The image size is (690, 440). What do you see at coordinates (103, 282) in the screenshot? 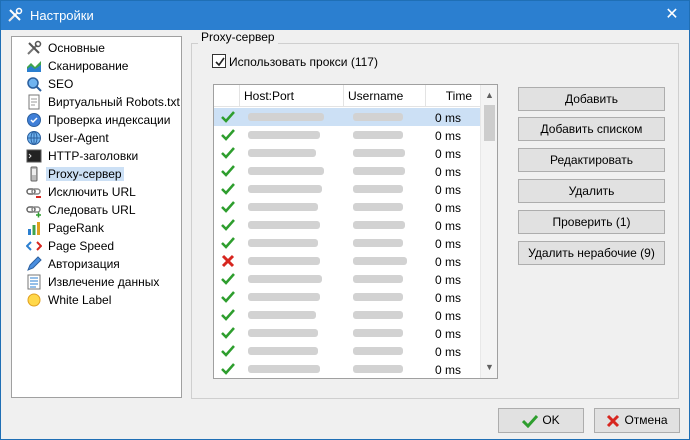
I see `tree-item: Извлечение данных` at bounding box center [103, 282].